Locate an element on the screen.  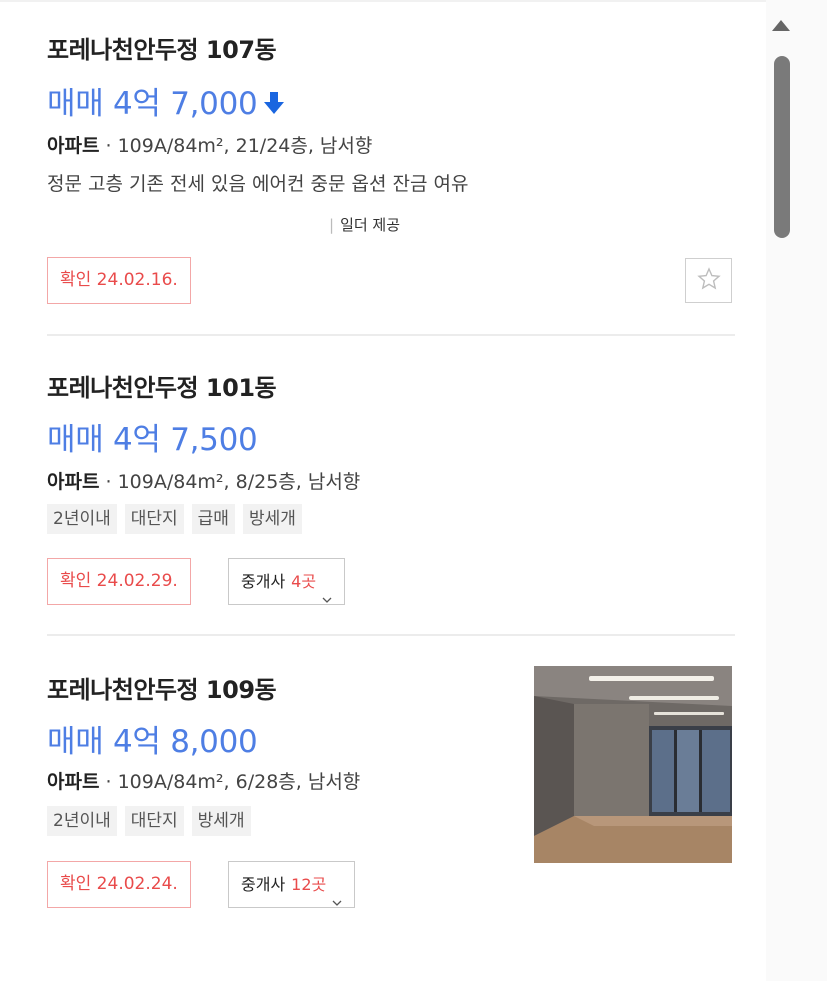
scroll-up-arrow-icon is located at coordinates (781, 25).